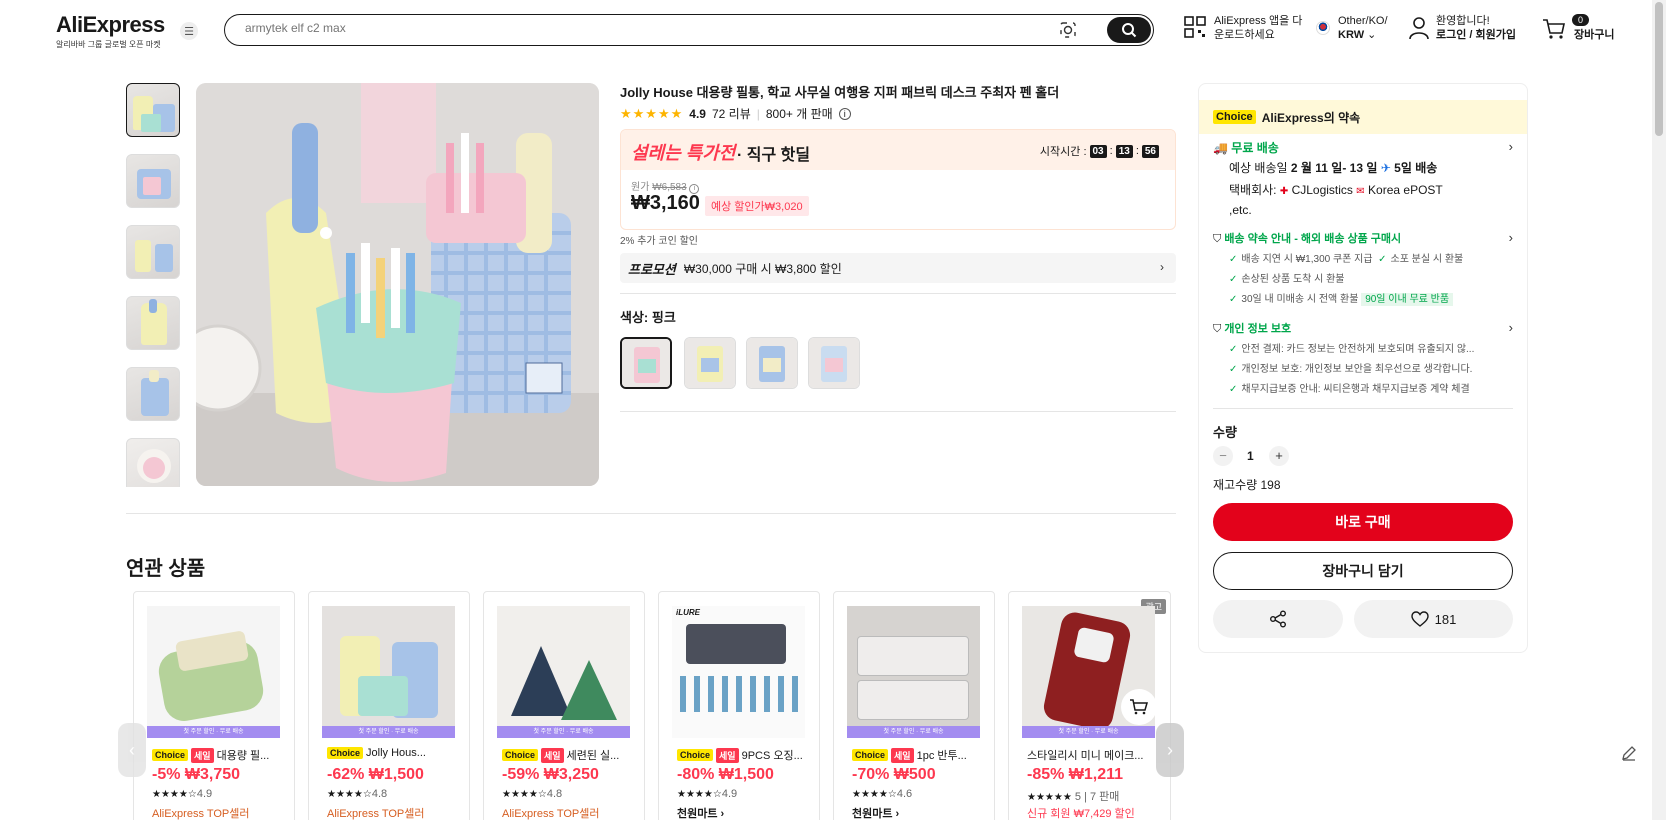 The height and width of the screenshot is (820, 1666). Describe the element at coordinates (774, 155) in the screenshot. I see `deal-subtitle: · 직구 핫딜` at that location.